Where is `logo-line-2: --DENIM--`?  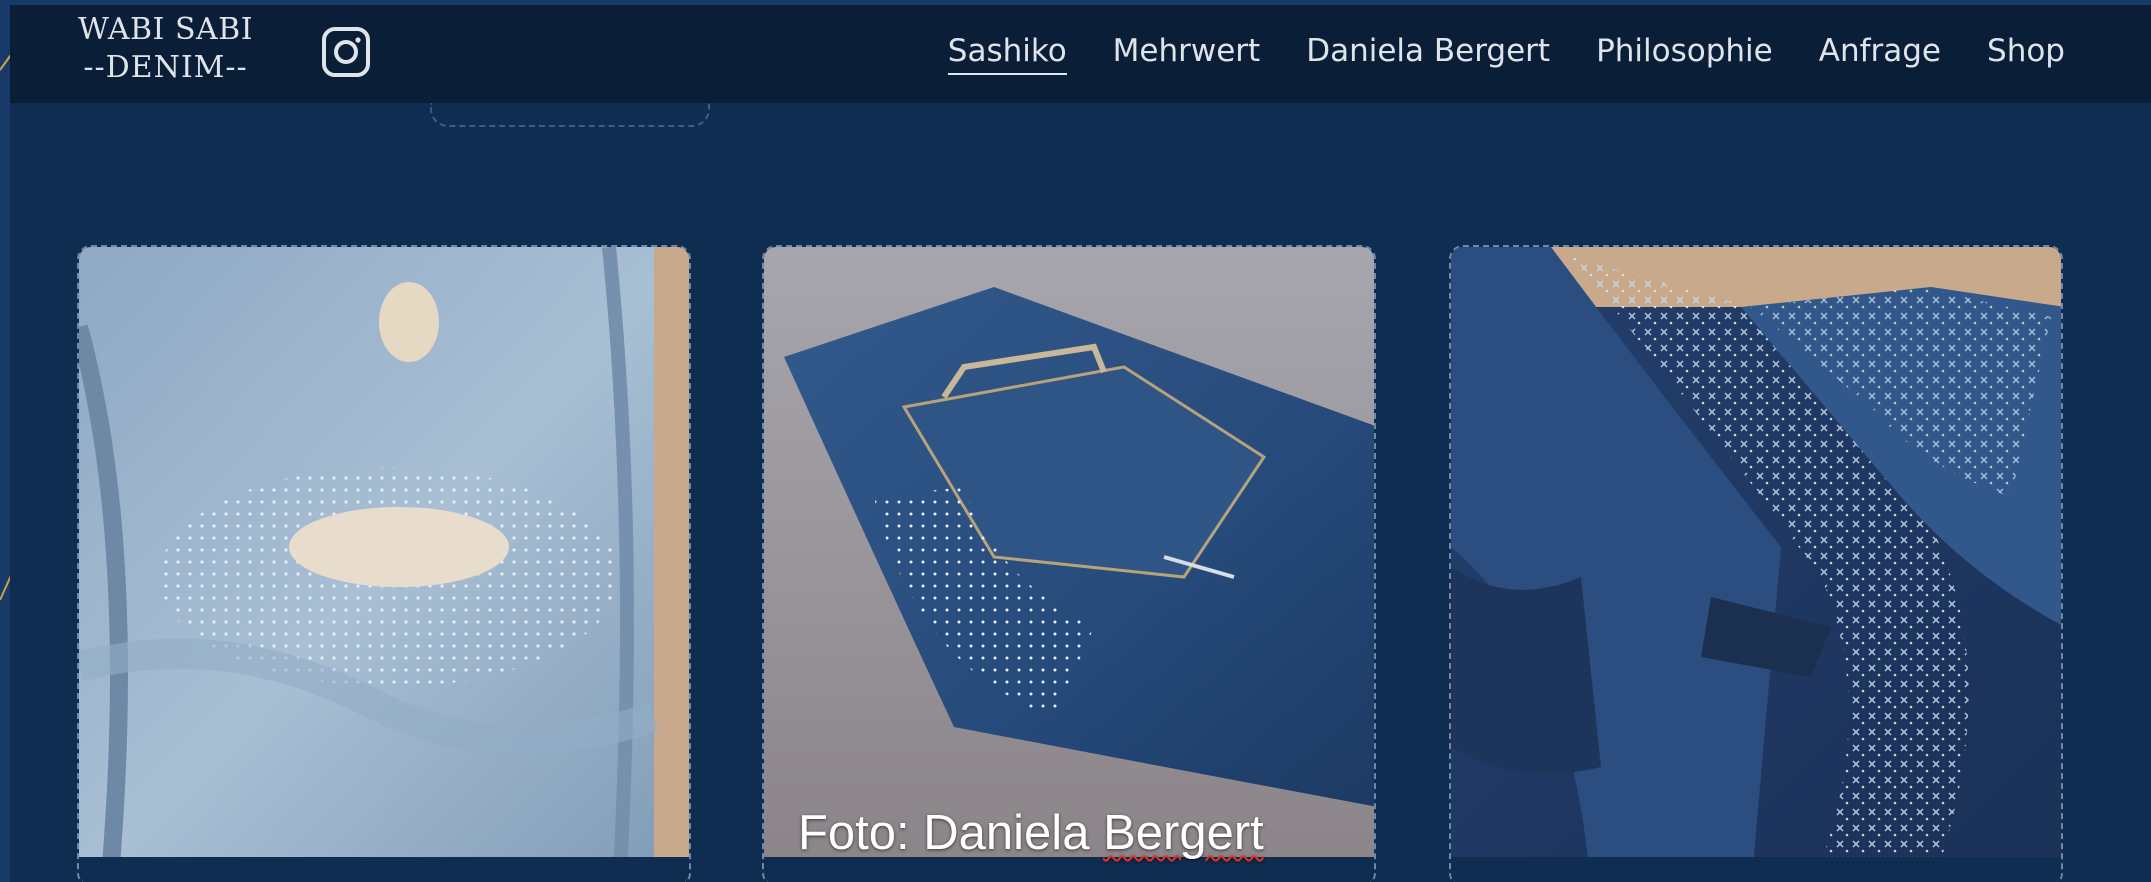 logo-line-2: --DENIM-- is located at coordinates (165, 67).